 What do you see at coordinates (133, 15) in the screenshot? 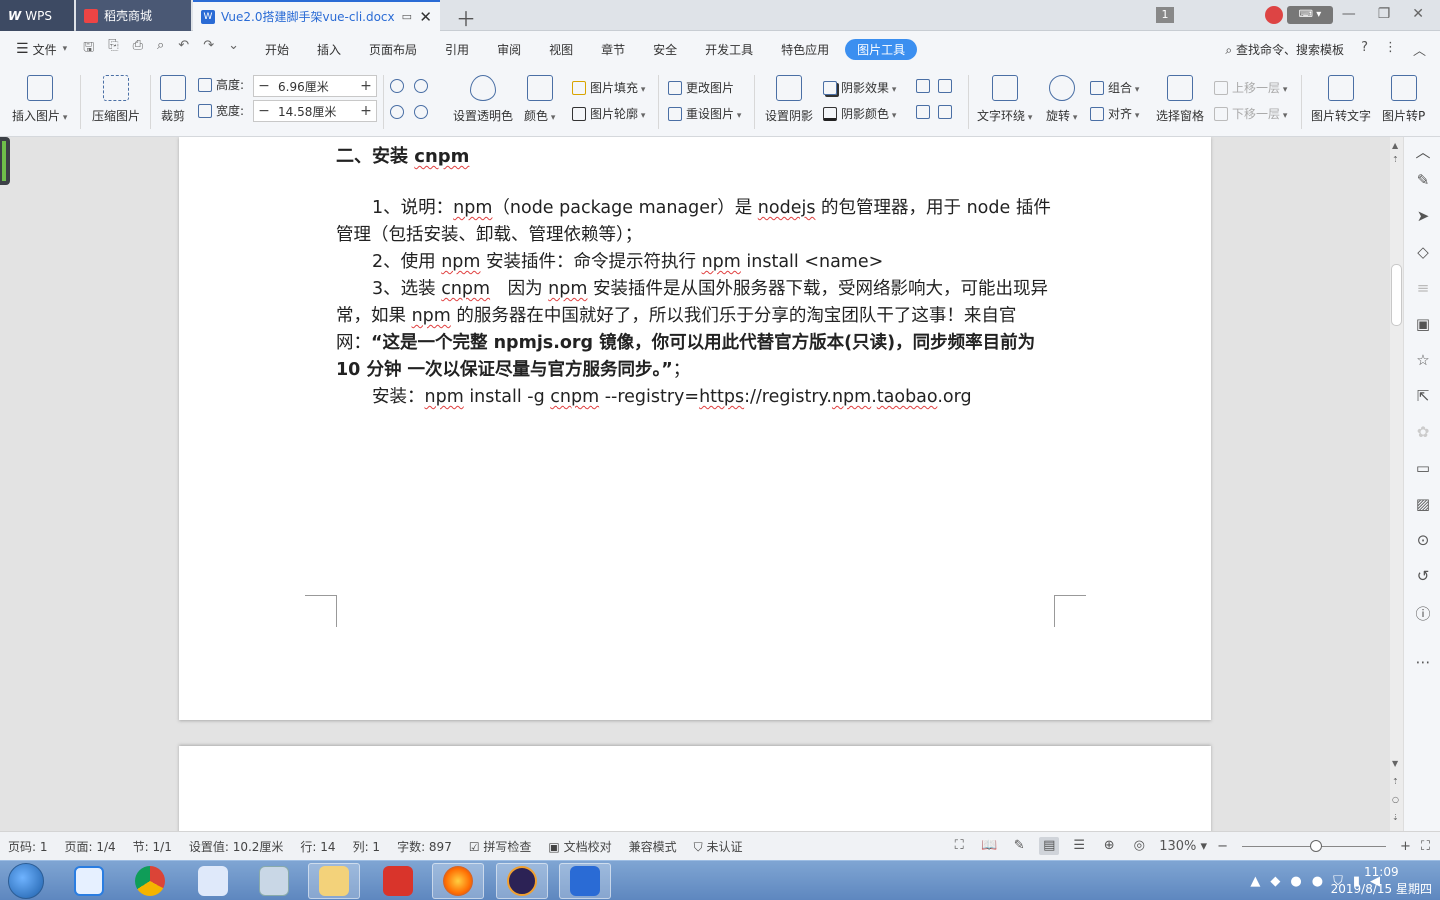
I see `tab-docer-store: 稻壳商城` at bounding box center [133, 15].